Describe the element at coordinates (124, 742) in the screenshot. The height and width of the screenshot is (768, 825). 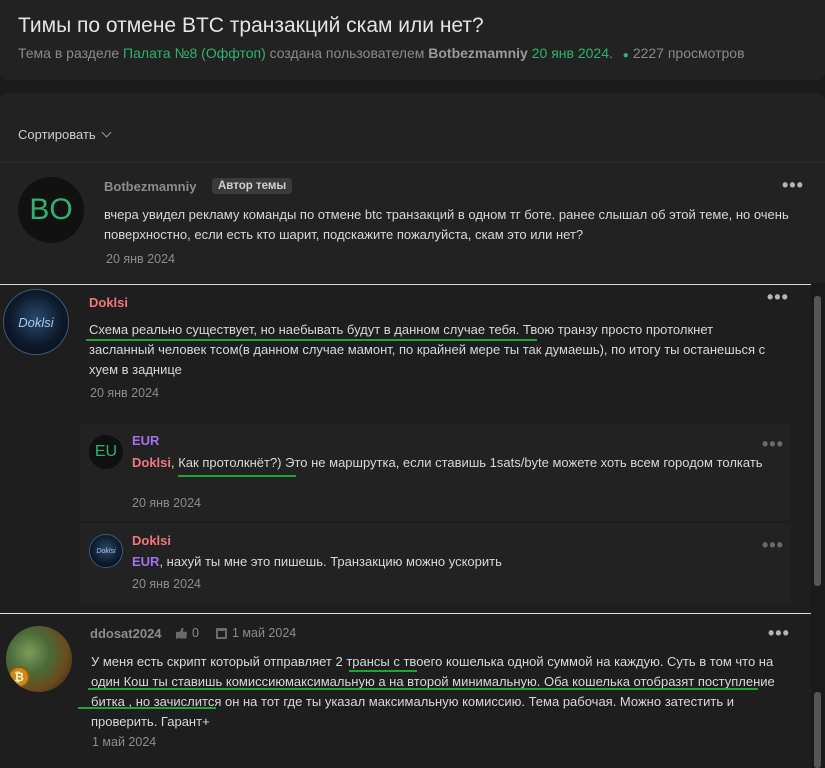
I see `post-date: 1 май 2024` at that location.